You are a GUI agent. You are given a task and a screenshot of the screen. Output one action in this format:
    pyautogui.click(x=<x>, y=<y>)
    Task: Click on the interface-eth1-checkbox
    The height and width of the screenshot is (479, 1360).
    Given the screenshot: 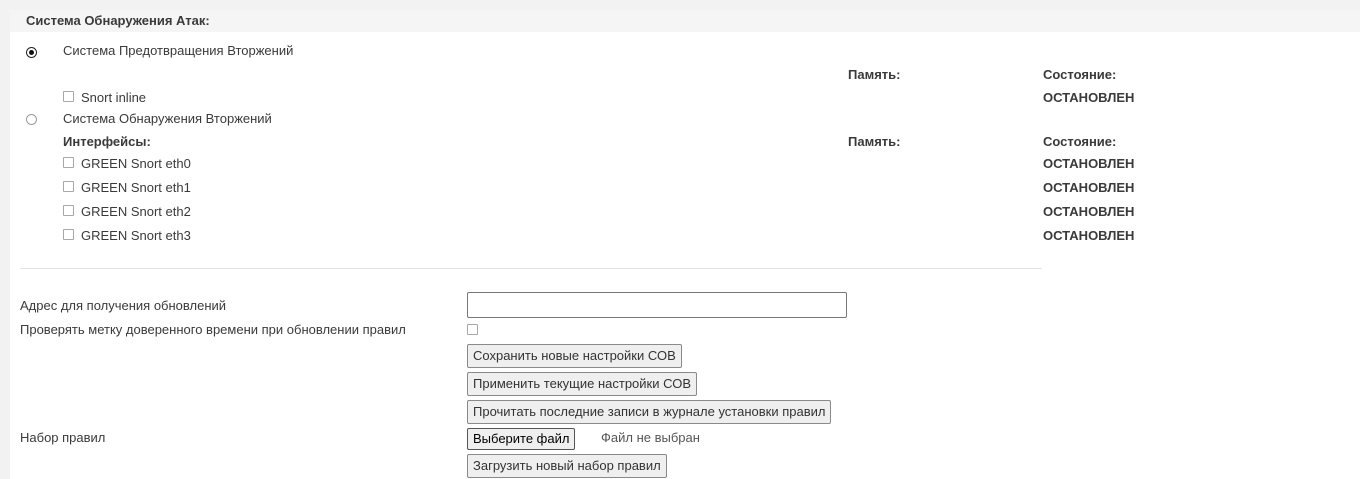 What is the action you would take?
    pyautogui.click(x=68, y=186)
    